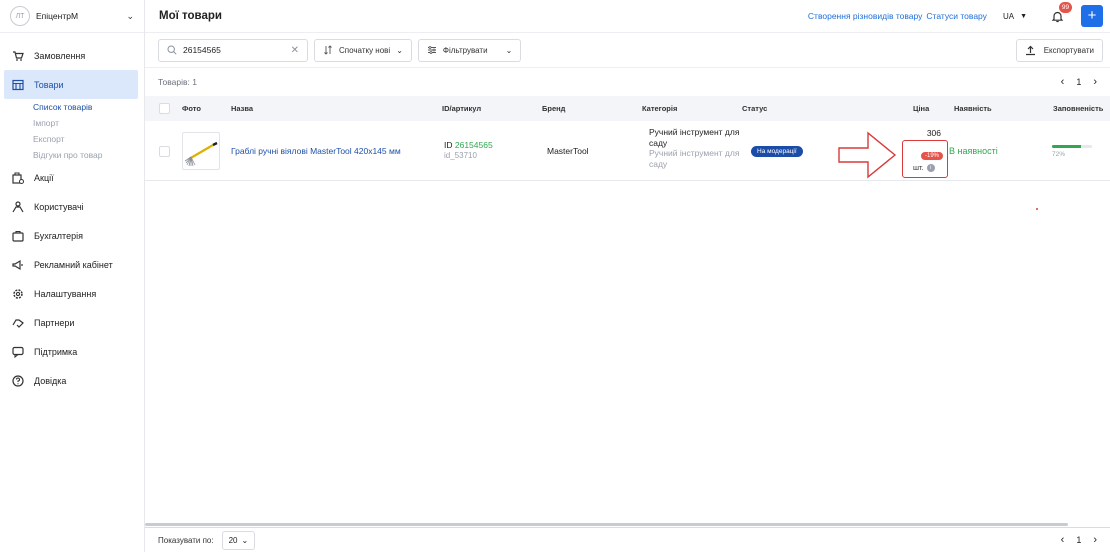 This screenshot has height=552, width=1110. I want to click on horizontal-scrollbar, so click(606, 524).